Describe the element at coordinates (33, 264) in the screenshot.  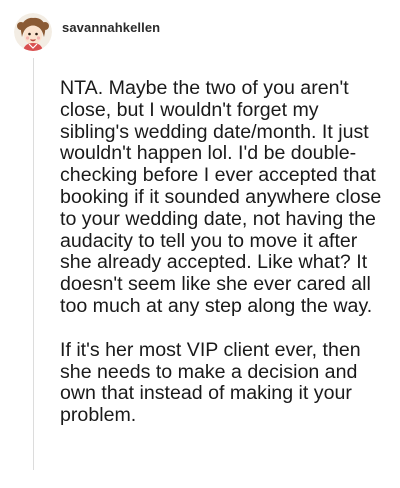
I see `thread-line` at that location.